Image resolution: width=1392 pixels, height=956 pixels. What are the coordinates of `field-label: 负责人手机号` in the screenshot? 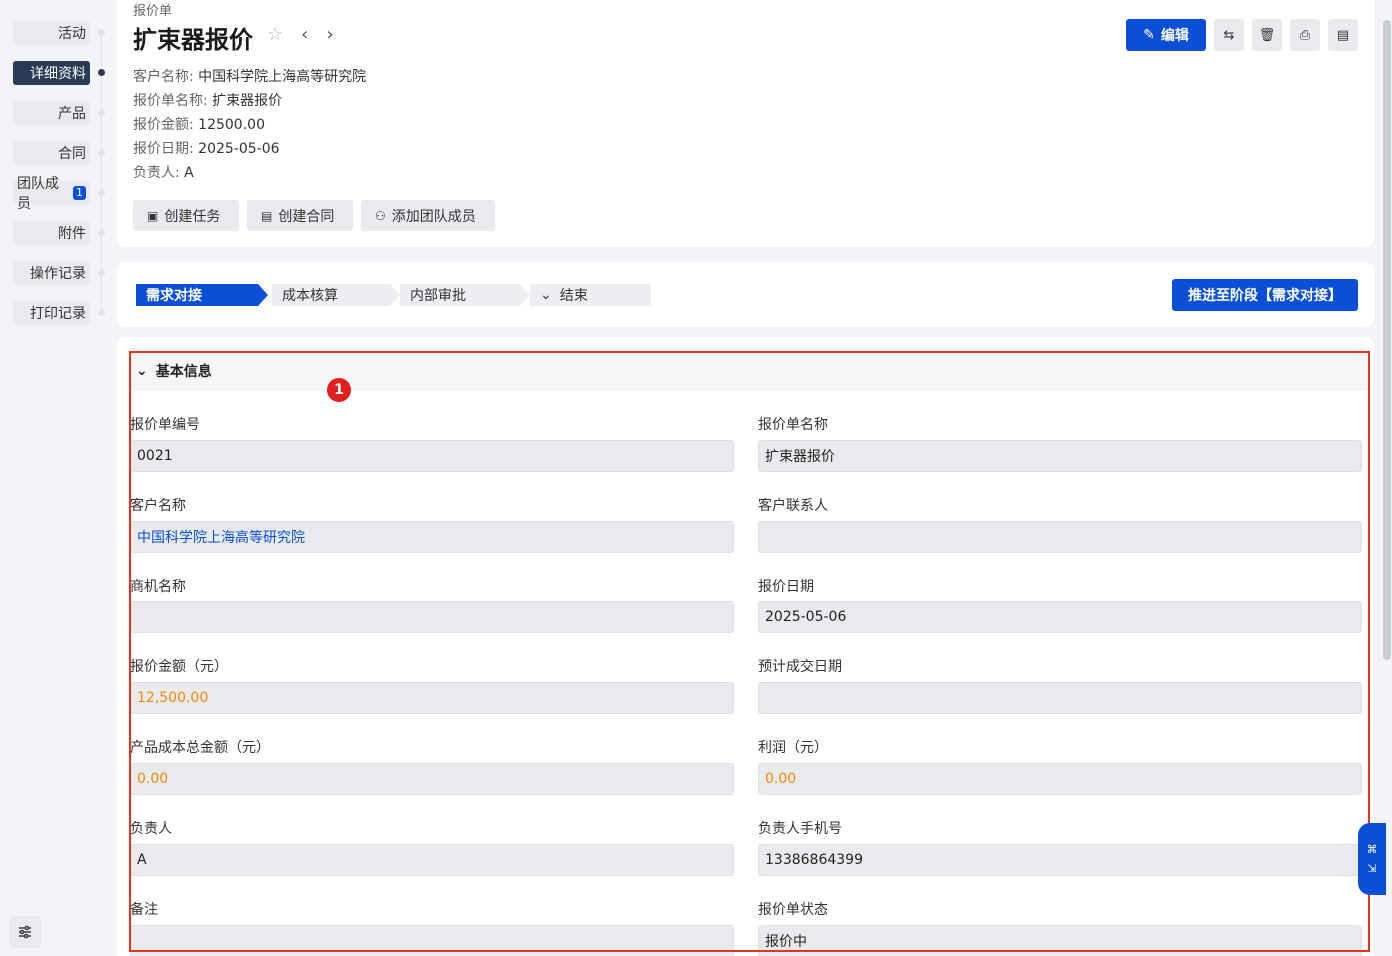 It's located at (800, 829).